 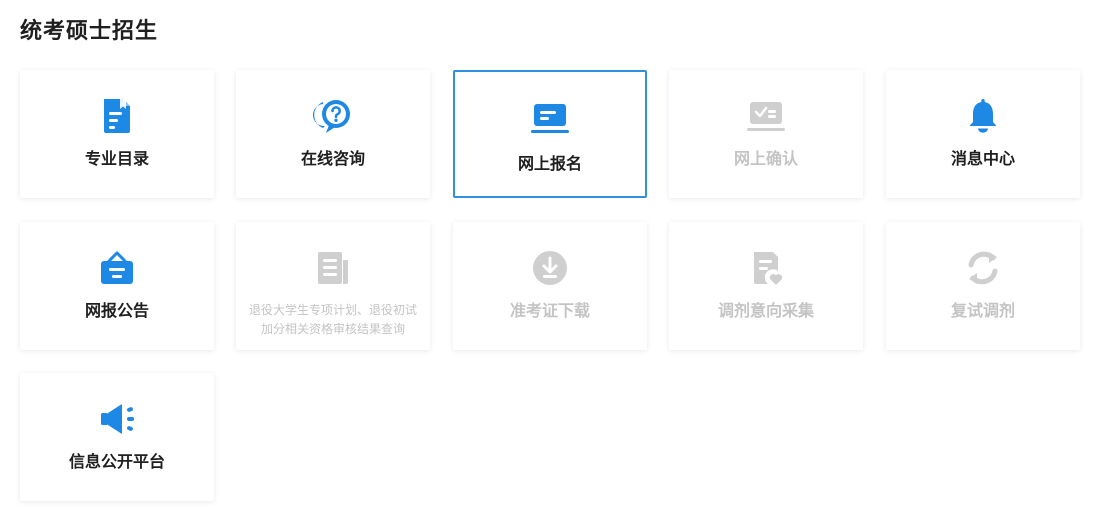 I want to click on tile-label: 消息中心, so click(x=982, y=158).